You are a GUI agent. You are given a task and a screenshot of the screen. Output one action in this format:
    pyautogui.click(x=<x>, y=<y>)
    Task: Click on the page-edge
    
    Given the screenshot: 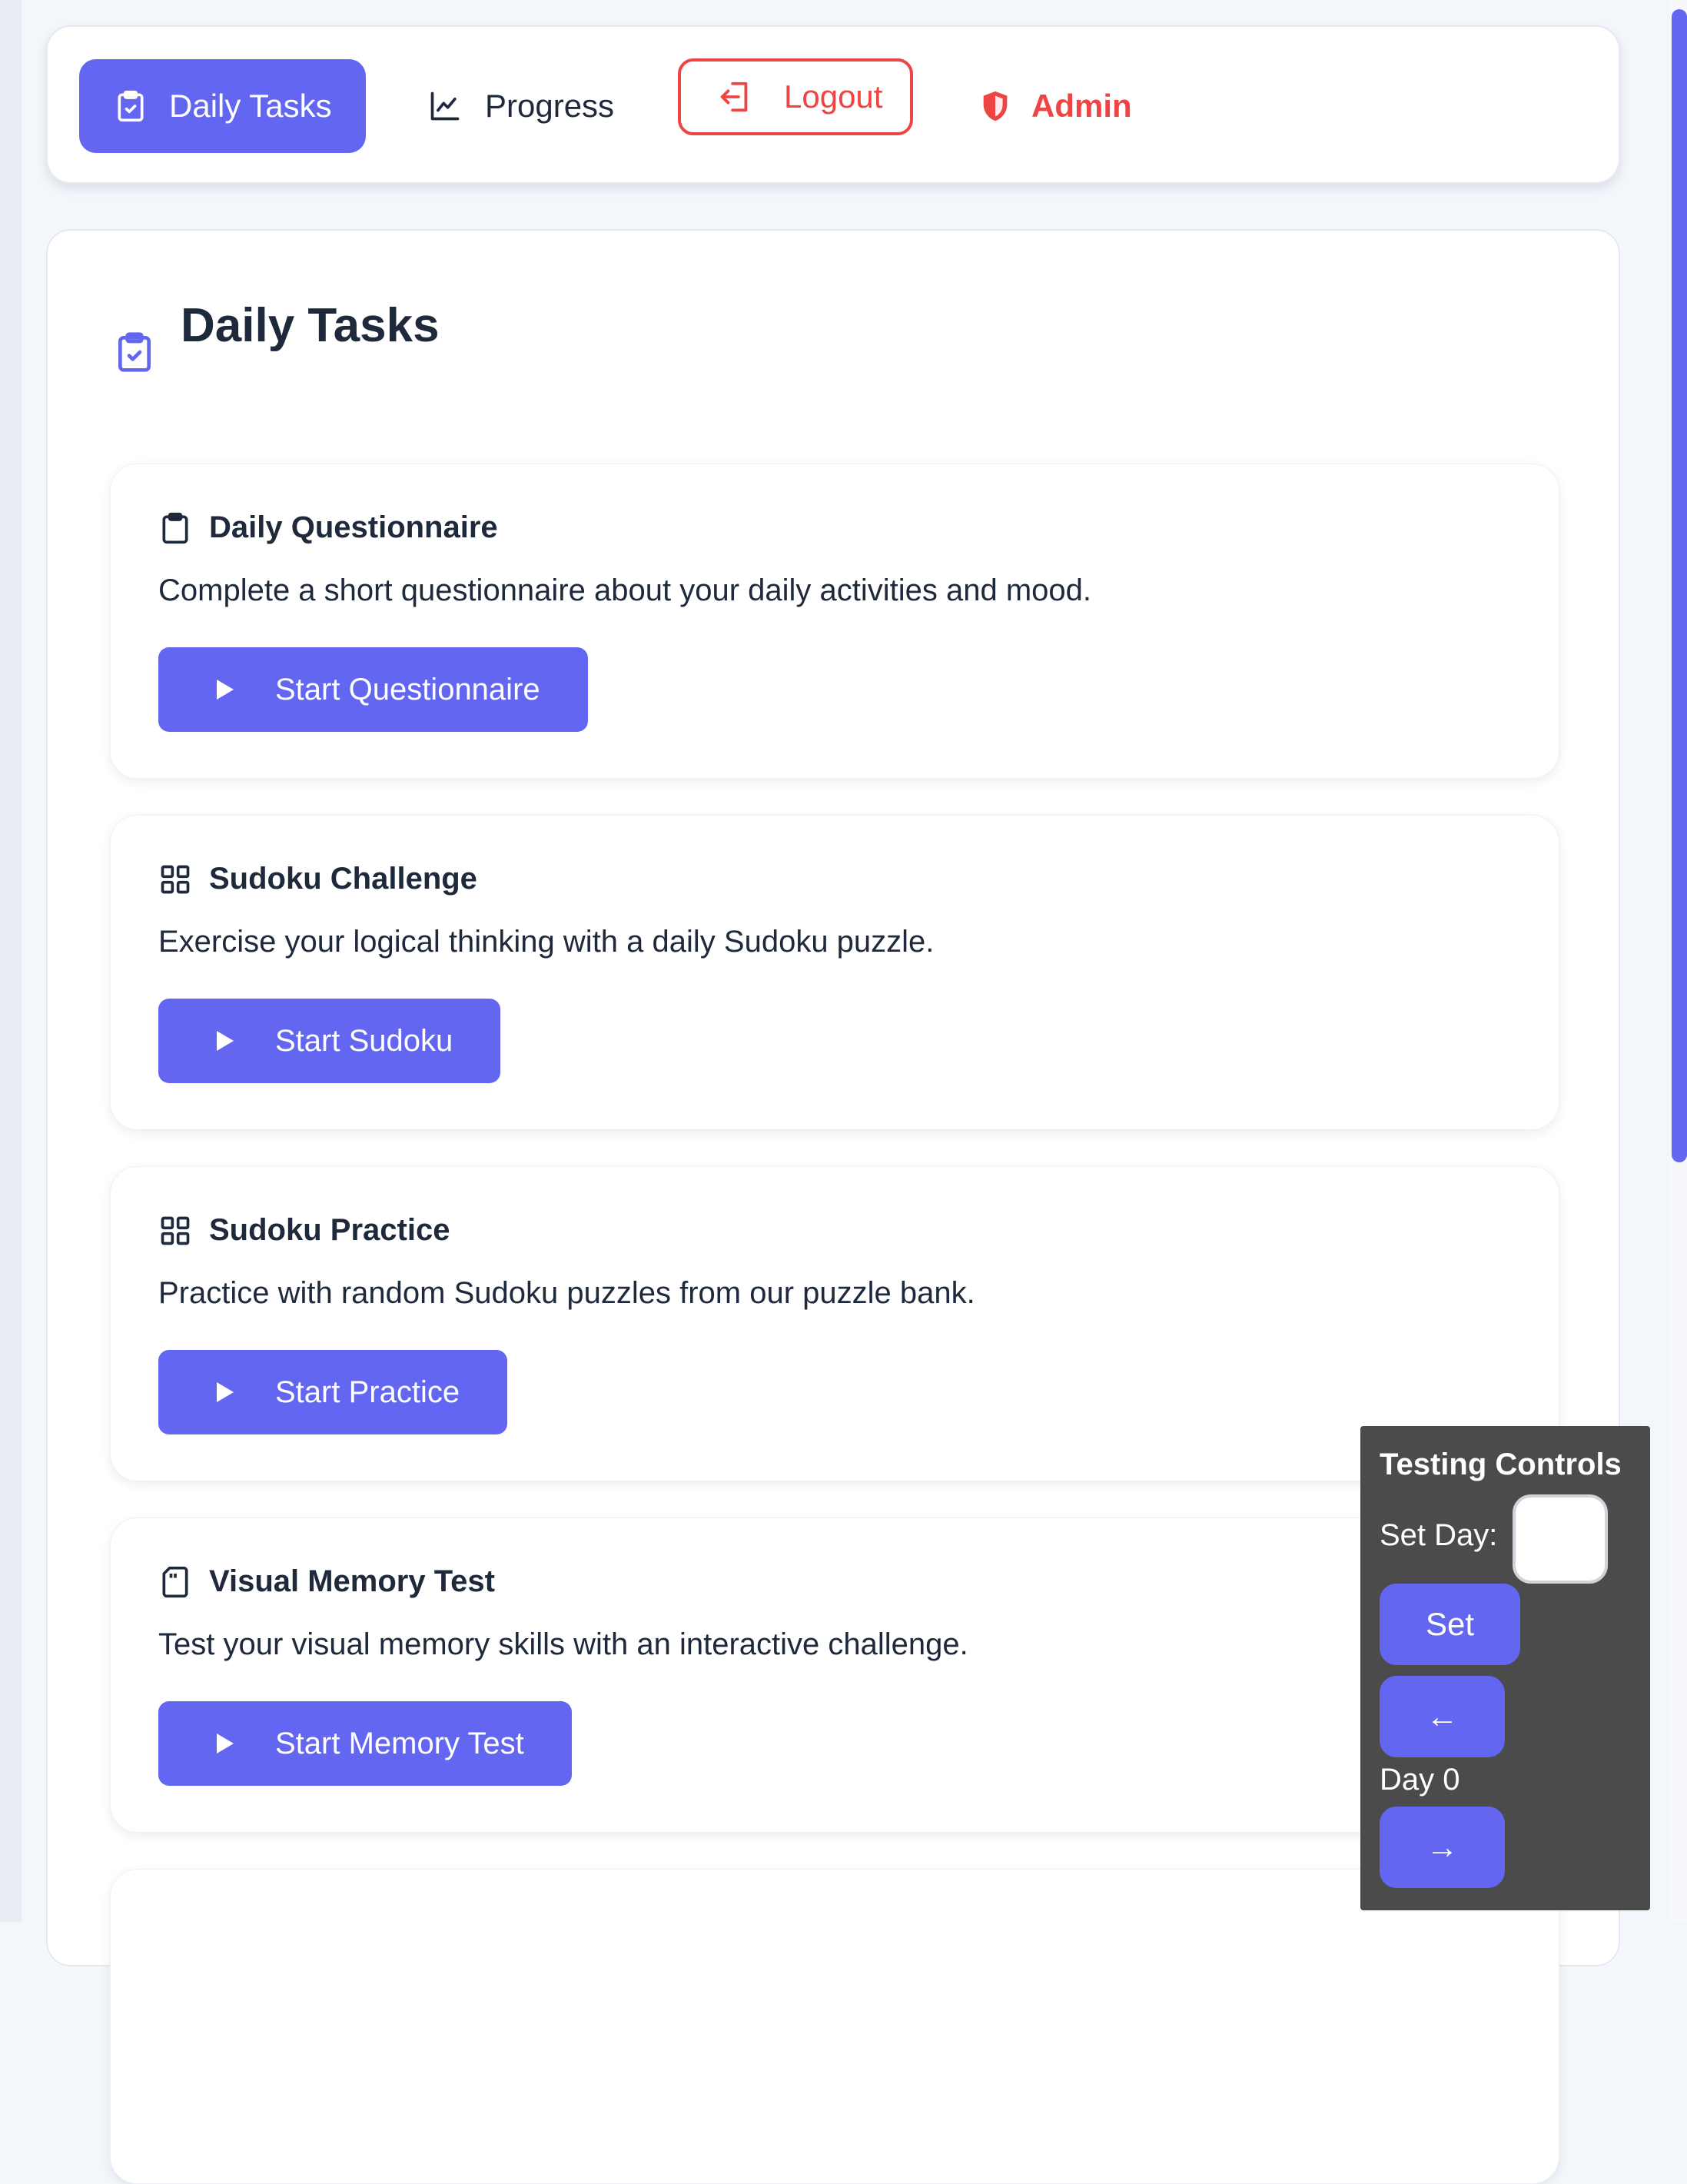 What is the action you would take?
    pyautogui.click(x=11, y=961)
    